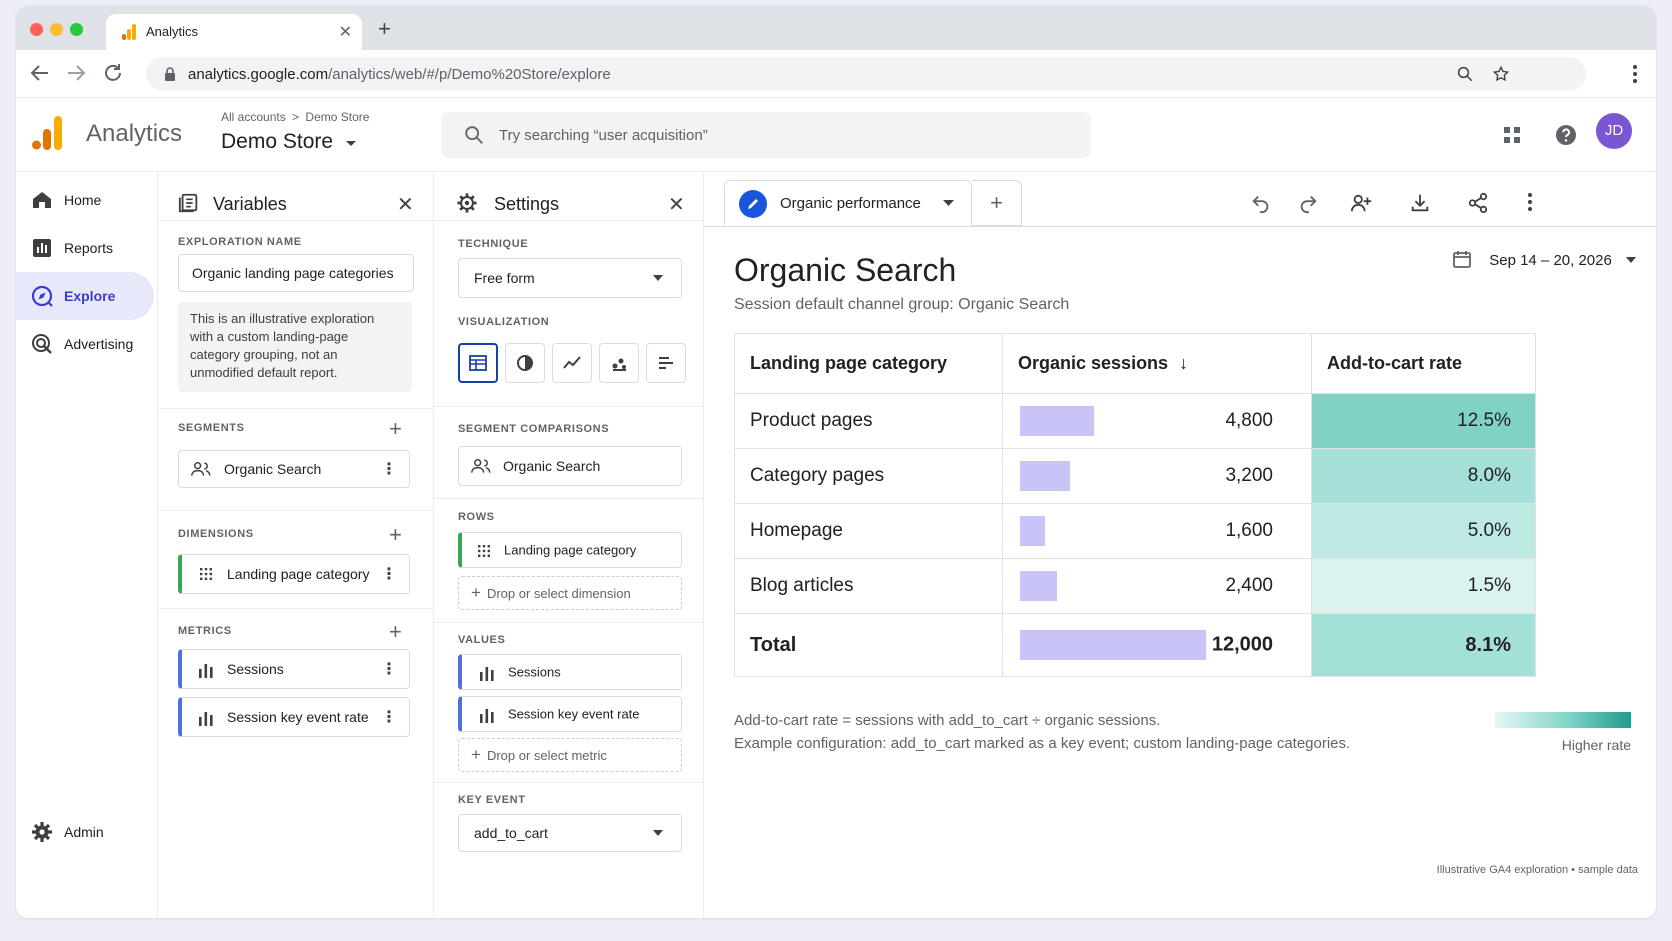 The height and width of the screenshot is (941, 1672). What do you see at coordinates (234, 32) in the screenshot?
I see `browser-tab: Analytics ✕` at bounding box center [234, 32].